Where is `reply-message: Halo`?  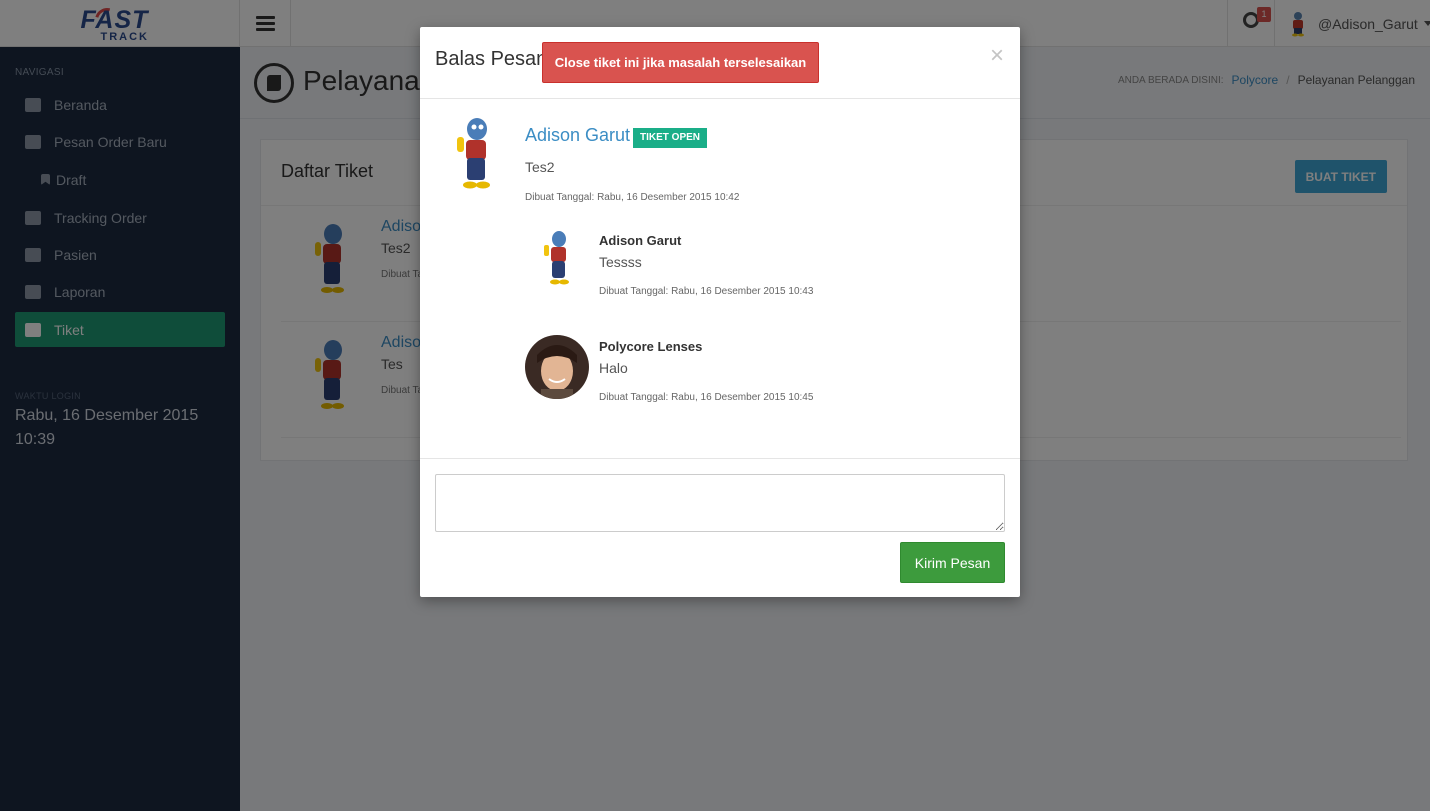 reply-message: Halo is located at coordinates (613, 368).